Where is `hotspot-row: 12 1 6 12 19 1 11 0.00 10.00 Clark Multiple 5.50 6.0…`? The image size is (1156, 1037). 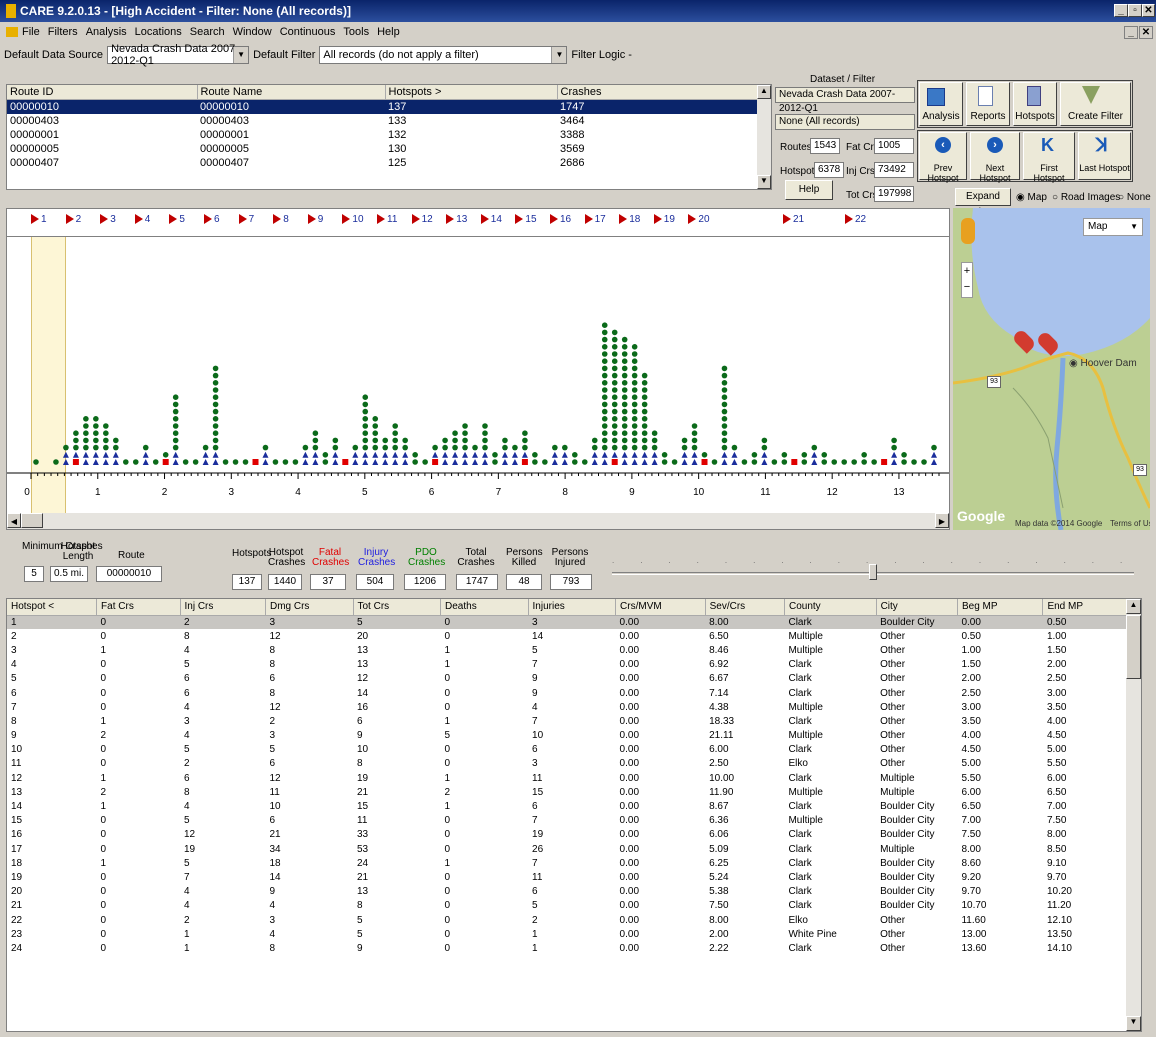
hotspot-row: 12 1 6 12 19 1 11 0.00 10.00 Clark Multiple 5.50 6.0… is located at coordinates (567, 778).